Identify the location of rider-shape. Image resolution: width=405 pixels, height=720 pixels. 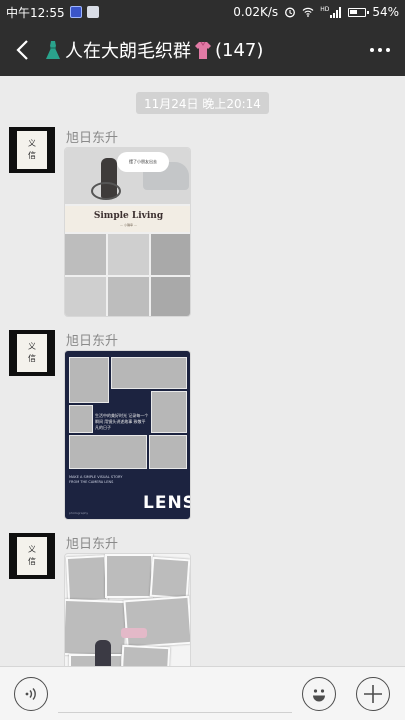
(103, 653).